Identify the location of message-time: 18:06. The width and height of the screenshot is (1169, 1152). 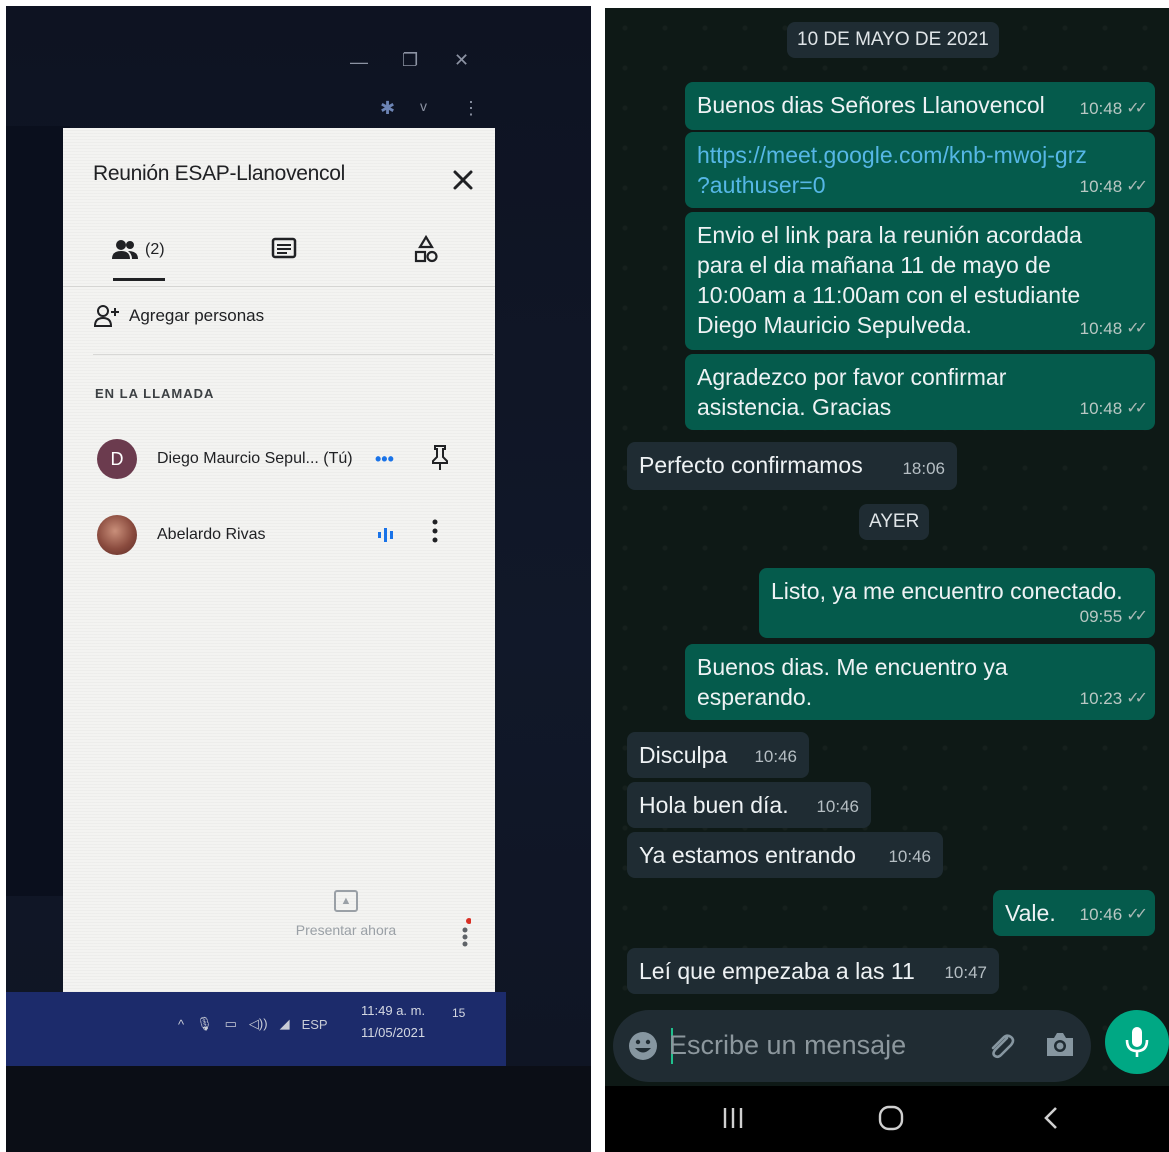
(923, 468).